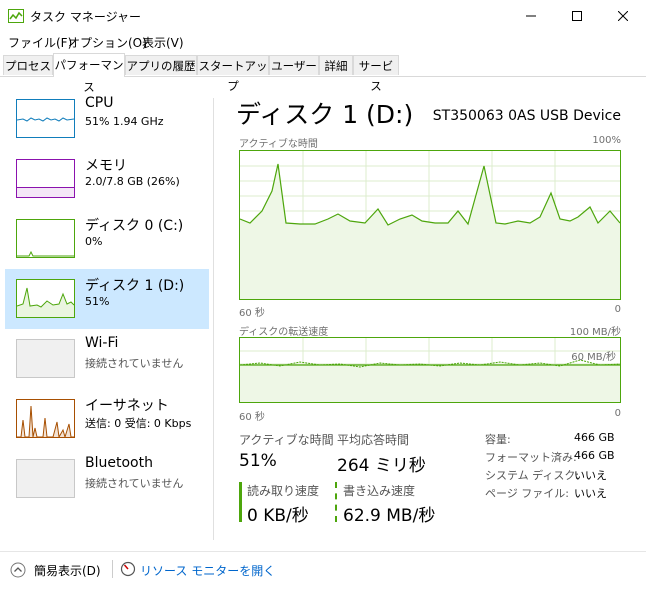 This screenshot has width=646, height=594. I want to click on footer: 簡易表示(D) リソース モニターを開く, so click(323, 572).